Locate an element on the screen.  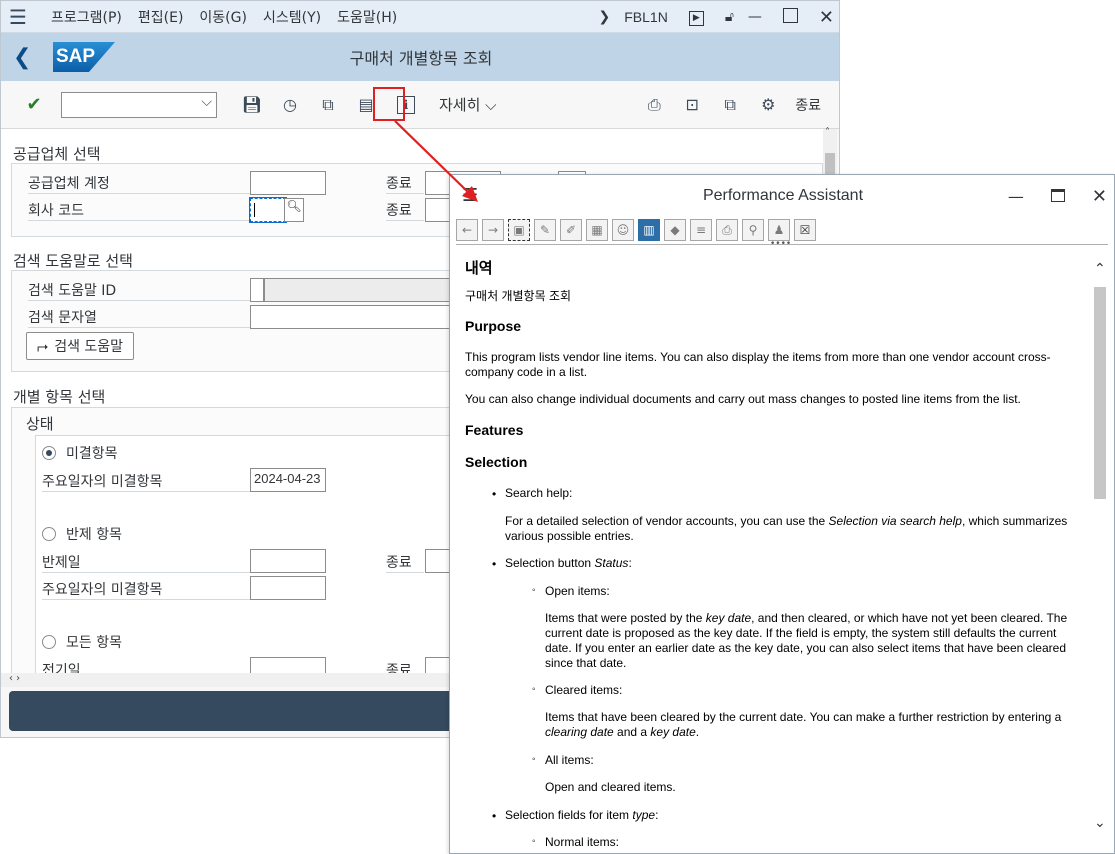
scroll-up-icon: ⌃ is located at coordinates (1100, 269).